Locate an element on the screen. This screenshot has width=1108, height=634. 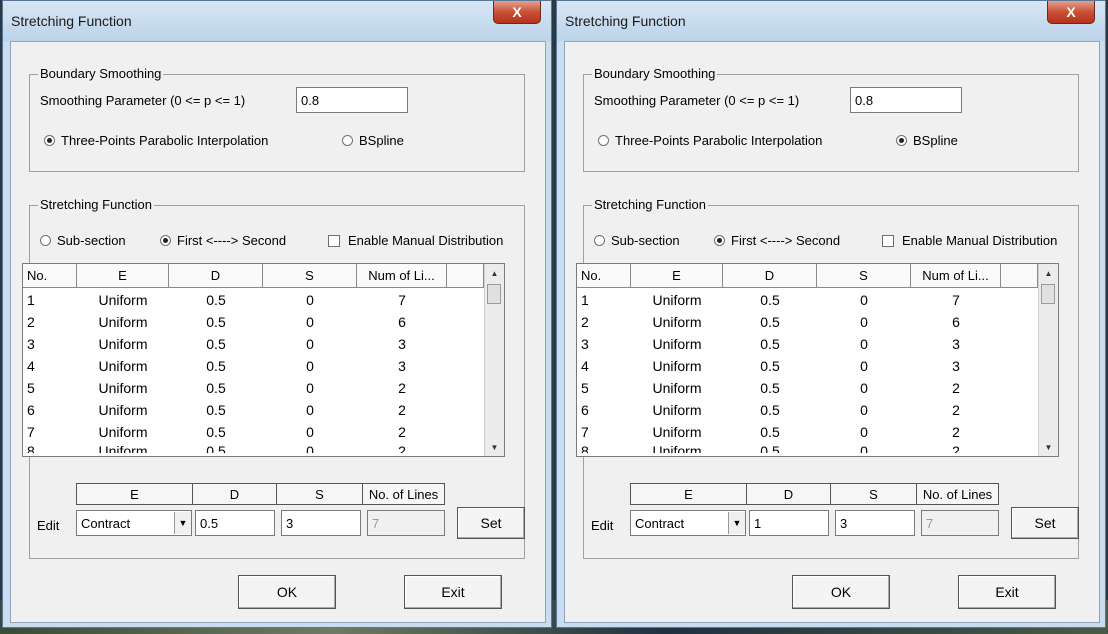
table-cell: 1 is located at coordinates (31, 300).